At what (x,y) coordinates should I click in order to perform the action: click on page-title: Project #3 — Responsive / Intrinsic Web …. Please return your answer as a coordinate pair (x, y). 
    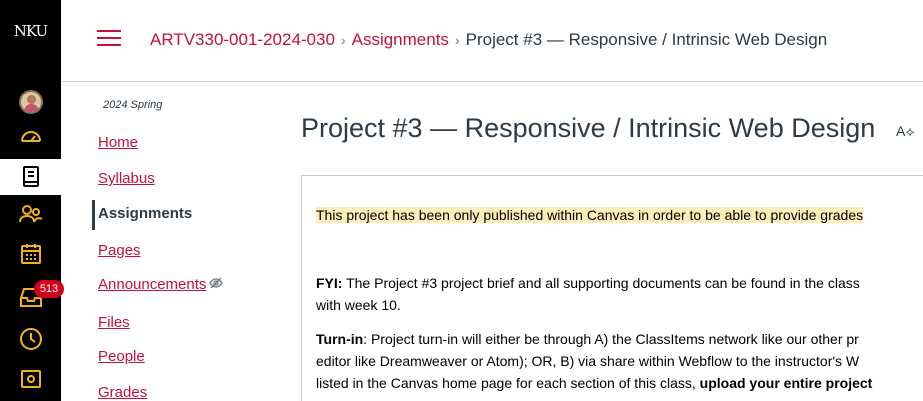
    Looking at the image, I should click on (588, 128).